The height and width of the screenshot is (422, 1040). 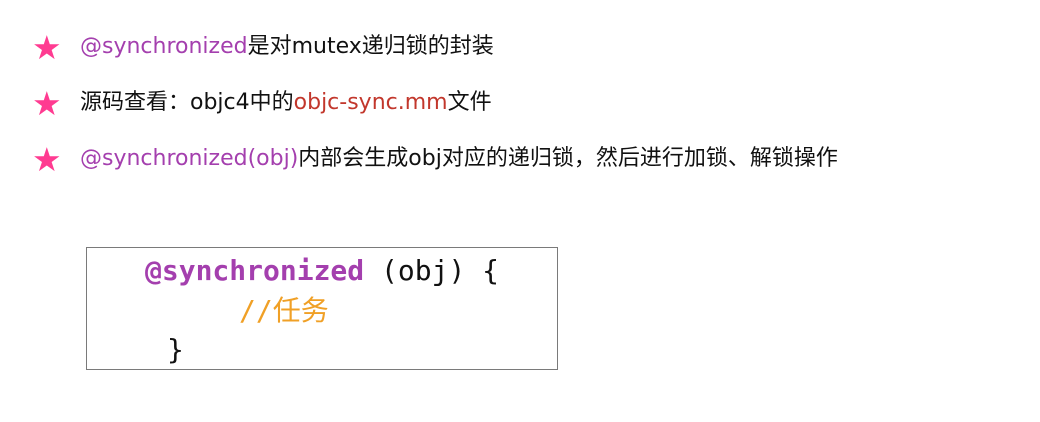 I want to click on synchronized-keyword: @synchronized, so click(x=164, y=46).